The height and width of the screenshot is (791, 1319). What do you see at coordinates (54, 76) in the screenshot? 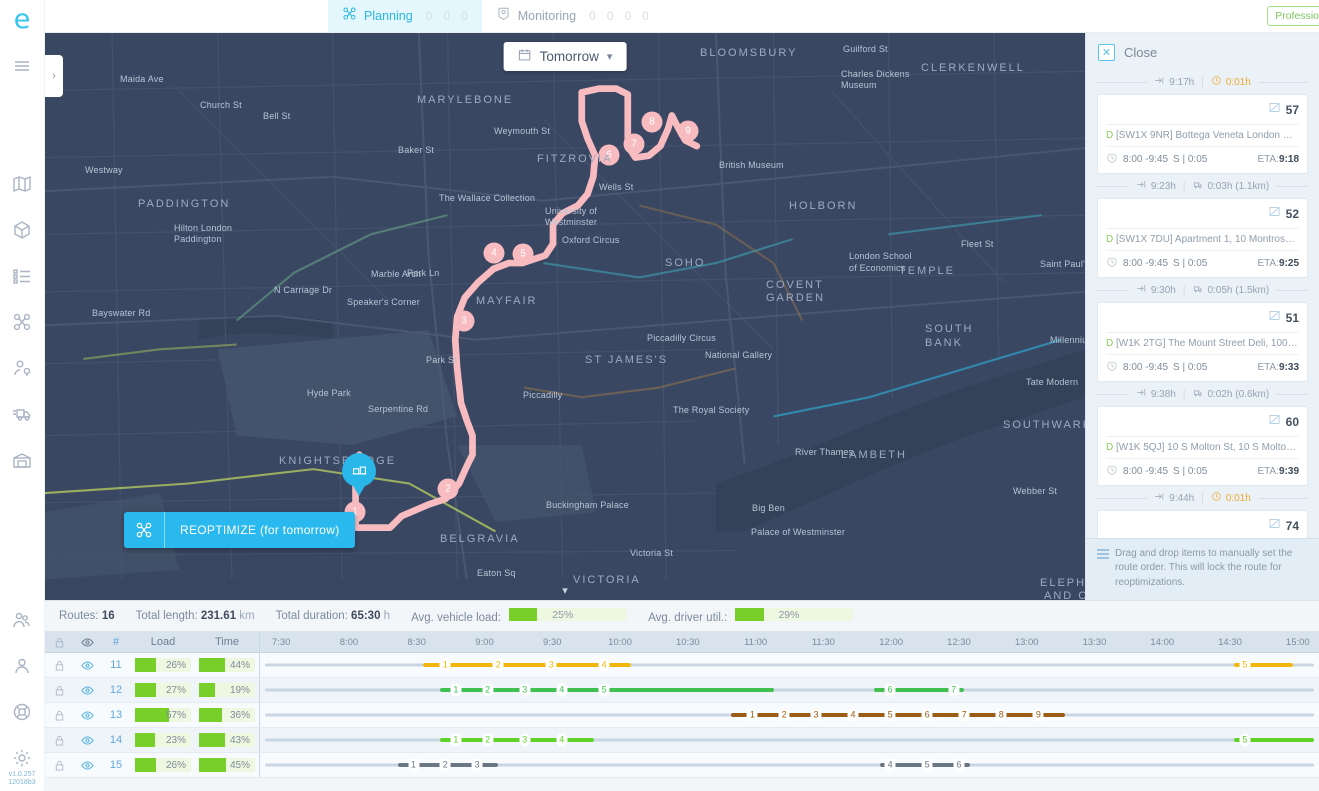
I see `map-panel-toggle: ›` at bounding box center [54, 76].